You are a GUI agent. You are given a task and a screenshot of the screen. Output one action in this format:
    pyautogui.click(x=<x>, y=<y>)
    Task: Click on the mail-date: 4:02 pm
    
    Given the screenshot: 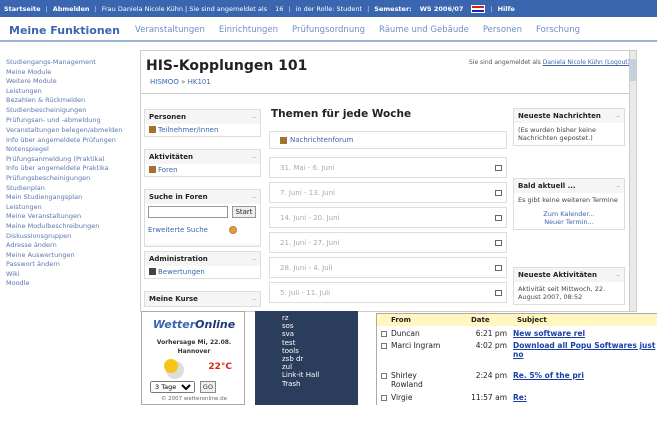 What is the action you would take?
    pyautogui.click(x=491, y=345)
    